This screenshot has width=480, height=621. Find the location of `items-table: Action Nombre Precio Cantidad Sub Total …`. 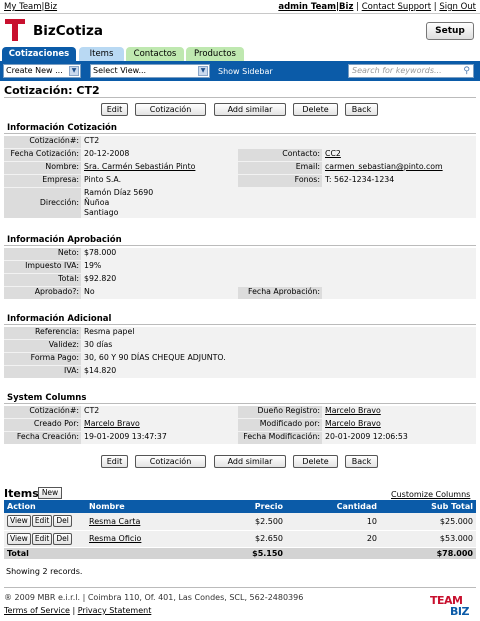

items-table: Action Nombre Precio Cantidad Sub Total … is located at coordinates (240, 530).